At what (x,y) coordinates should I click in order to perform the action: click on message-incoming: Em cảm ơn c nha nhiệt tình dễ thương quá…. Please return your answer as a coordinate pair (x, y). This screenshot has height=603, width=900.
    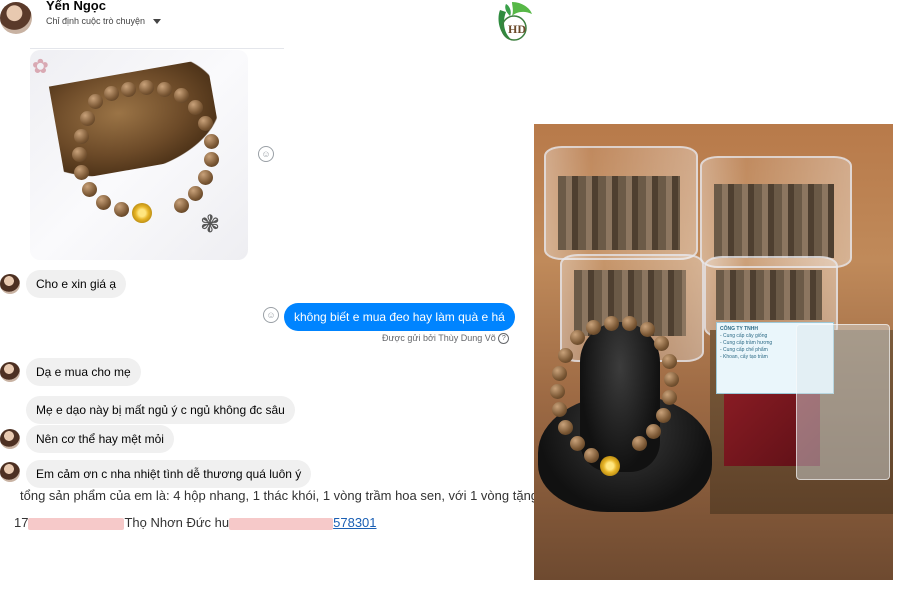
    Looking at the image, I should click on (169, 474).